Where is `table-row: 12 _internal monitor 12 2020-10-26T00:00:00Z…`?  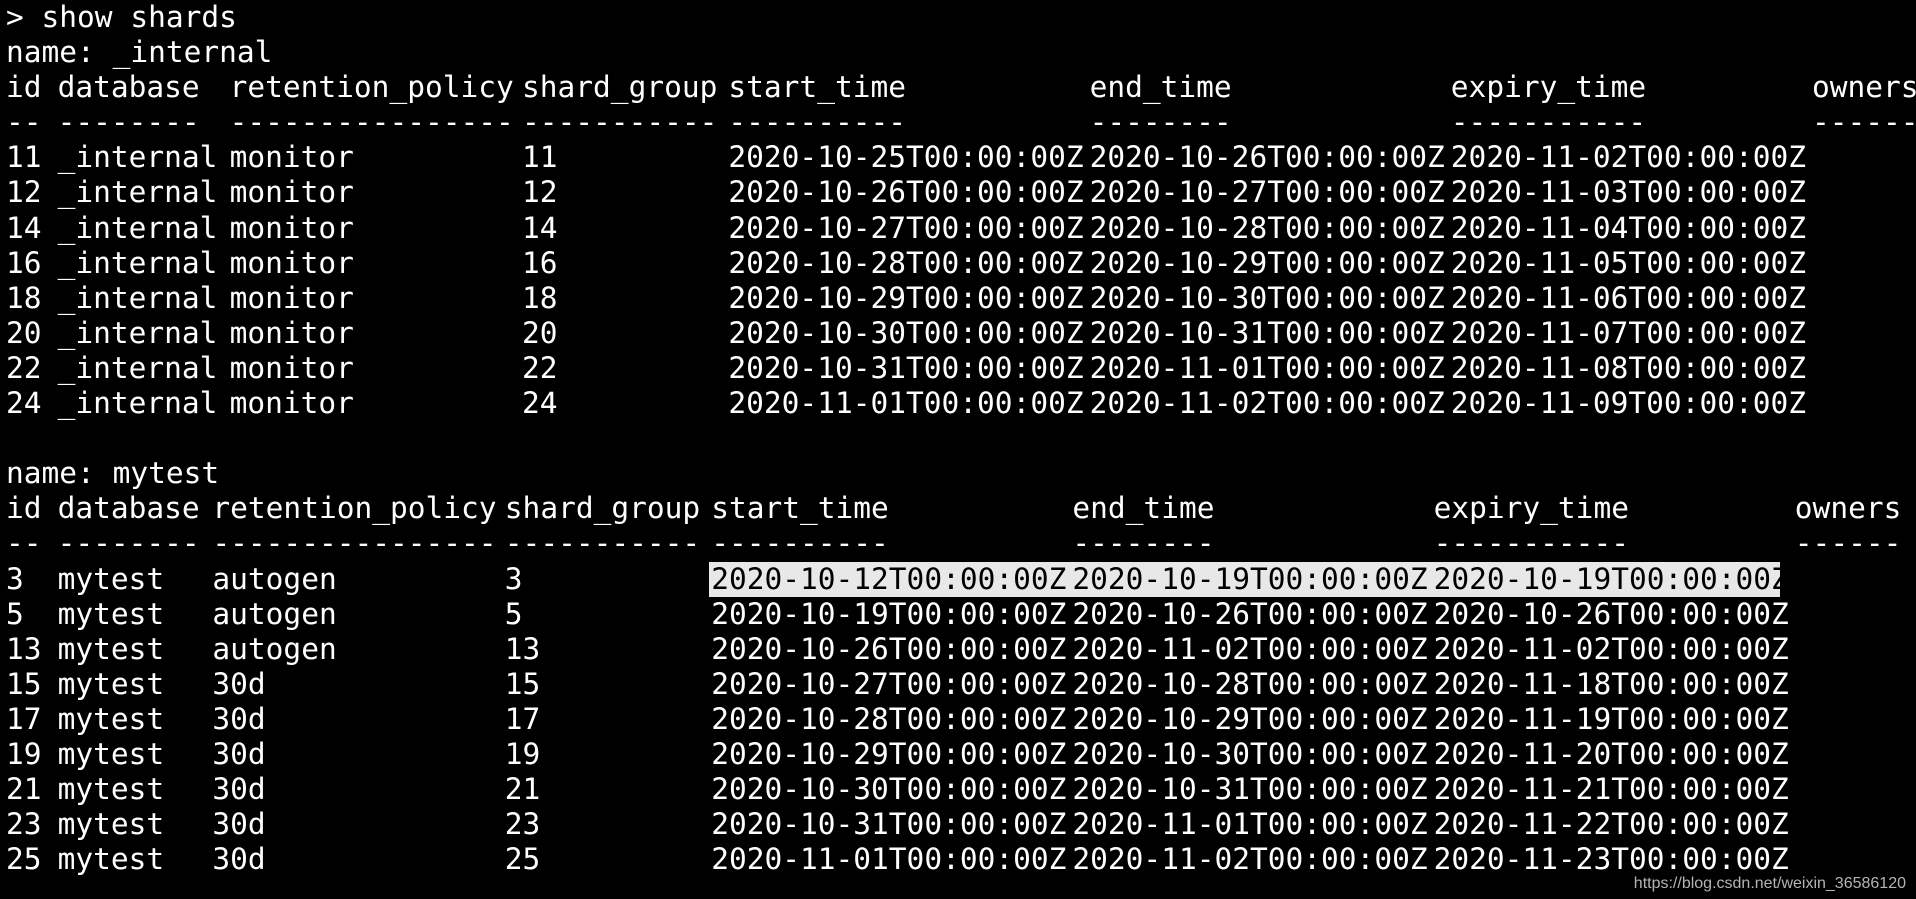
table-row: 12 _internal monitor 12 2020-10-26T00:00:00Z… is located at coordinates (959, 192).